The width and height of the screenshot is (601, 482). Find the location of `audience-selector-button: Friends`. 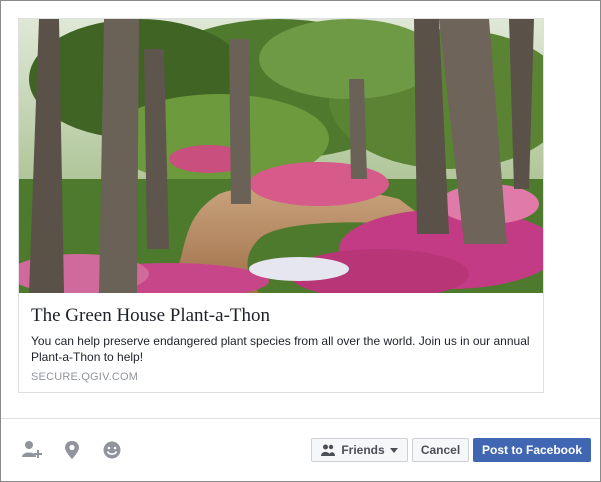

audience-selector-button: Friends is located at coordinates (359, 450).